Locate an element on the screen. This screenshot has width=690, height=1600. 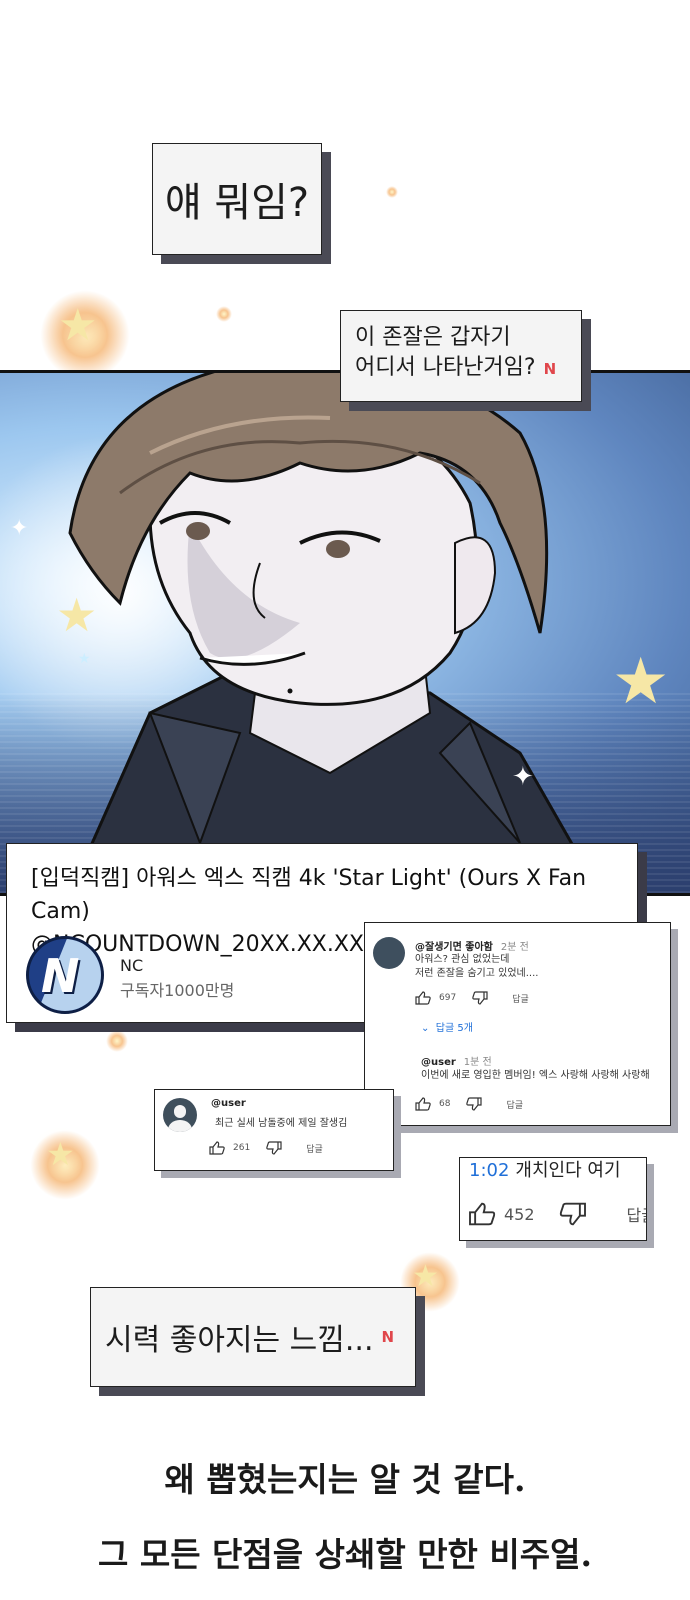
like-count: 452 is located at coordinates (519, 1214).